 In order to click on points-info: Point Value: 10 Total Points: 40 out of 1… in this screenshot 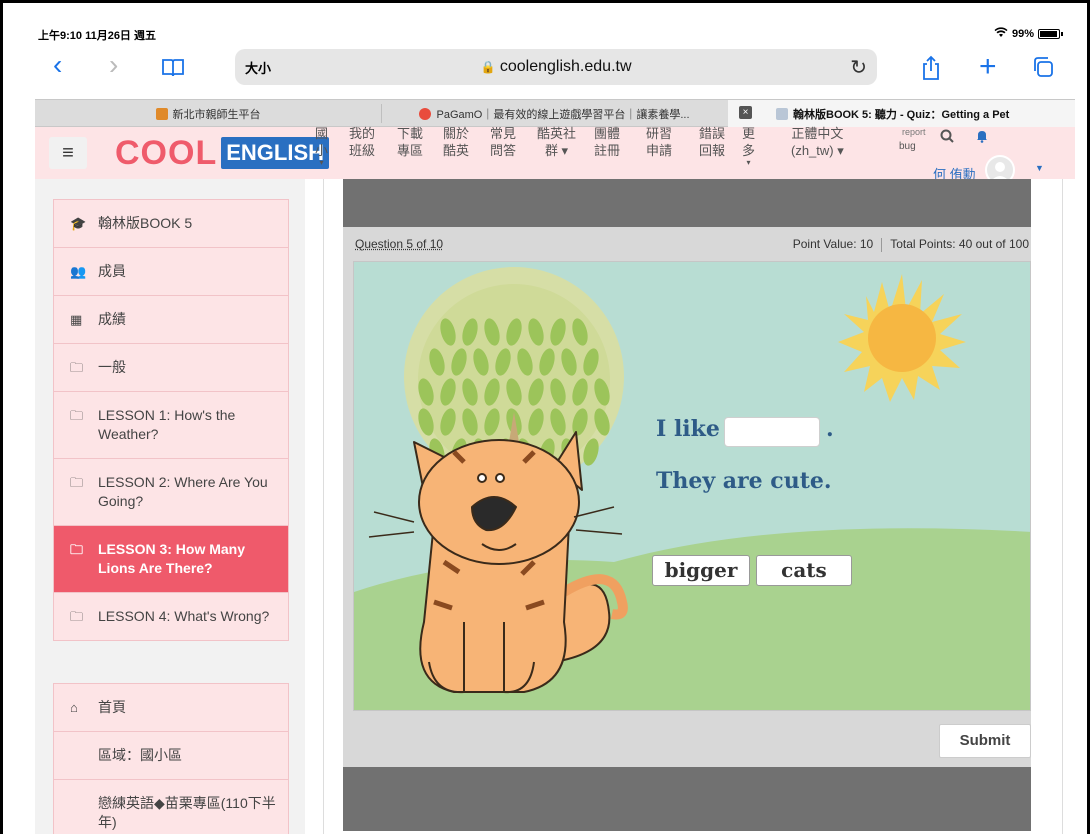, I will do `click(911, 244)`.